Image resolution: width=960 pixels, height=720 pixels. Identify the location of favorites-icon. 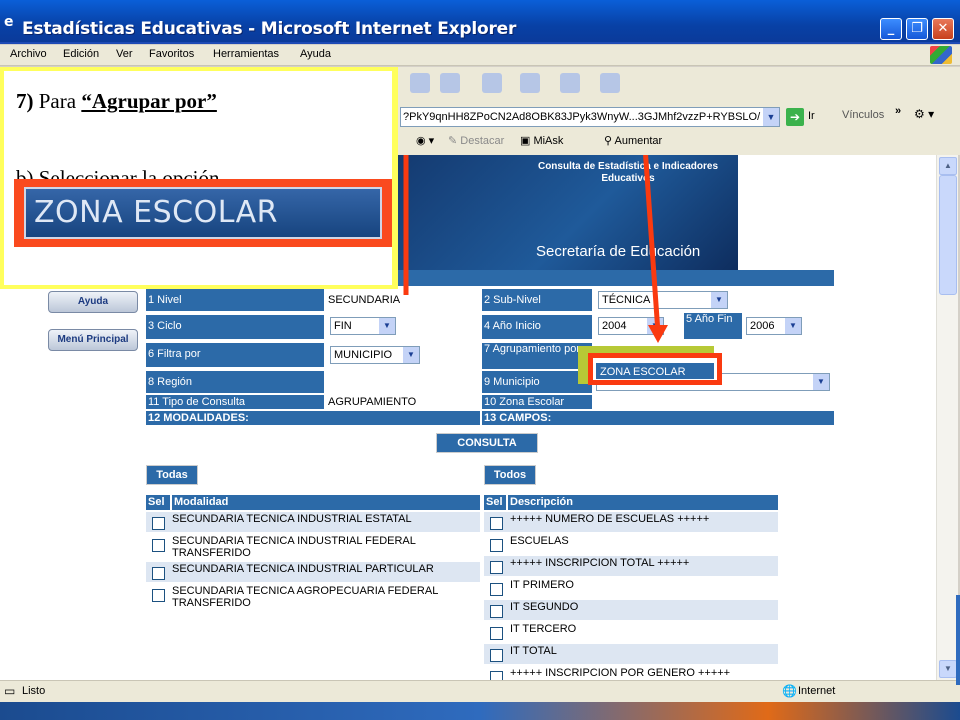
(530, 83).